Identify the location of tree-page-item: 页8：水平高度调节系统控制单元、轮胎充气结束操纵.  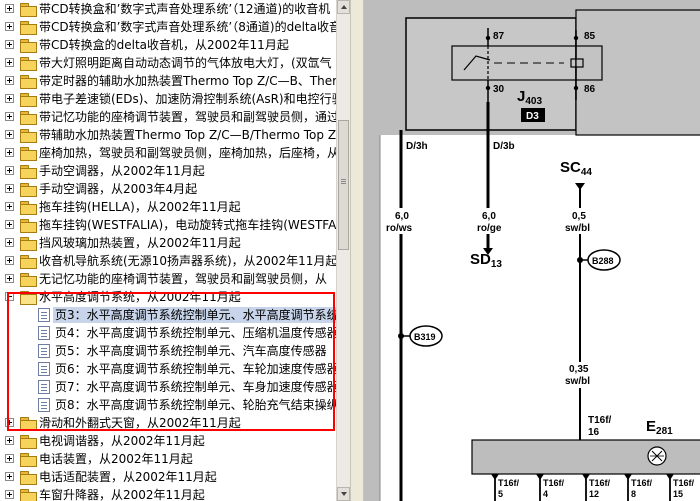
(168, 405).